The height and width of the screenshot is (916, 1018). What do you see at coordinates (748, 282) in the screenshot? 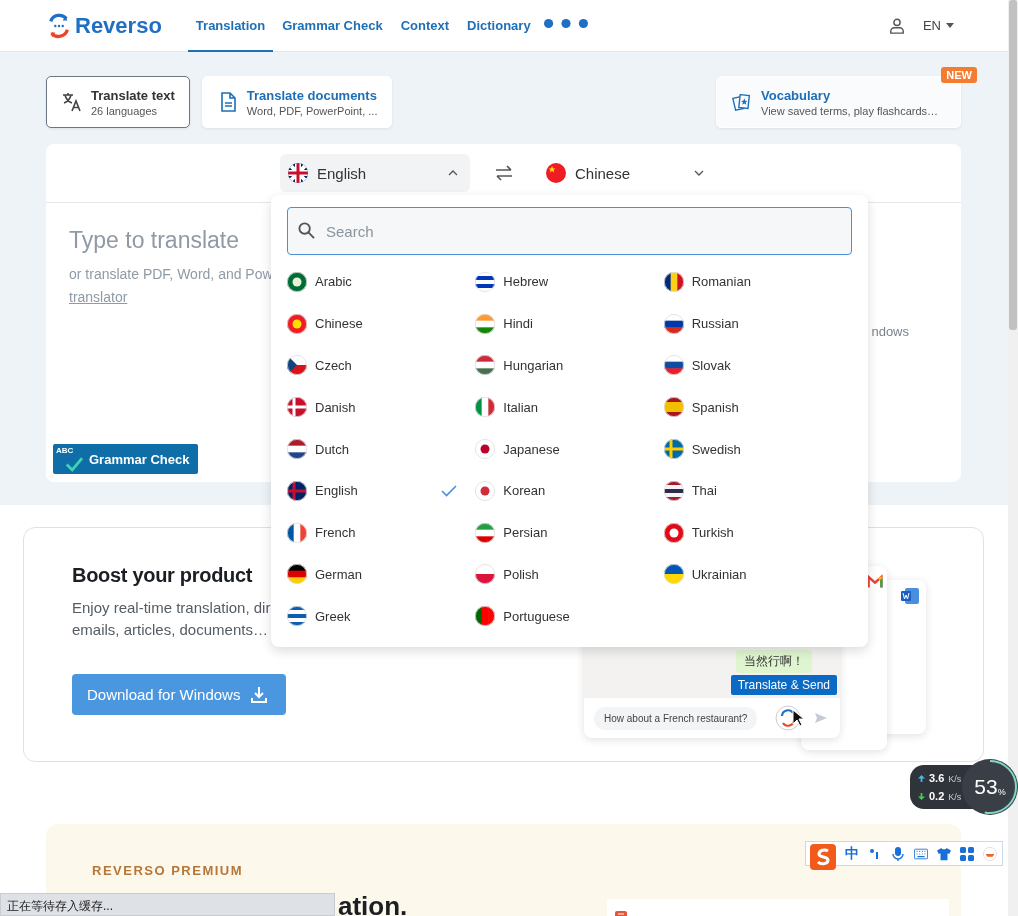
I see `language-option: Romanian` at bounding box center [748, 282].